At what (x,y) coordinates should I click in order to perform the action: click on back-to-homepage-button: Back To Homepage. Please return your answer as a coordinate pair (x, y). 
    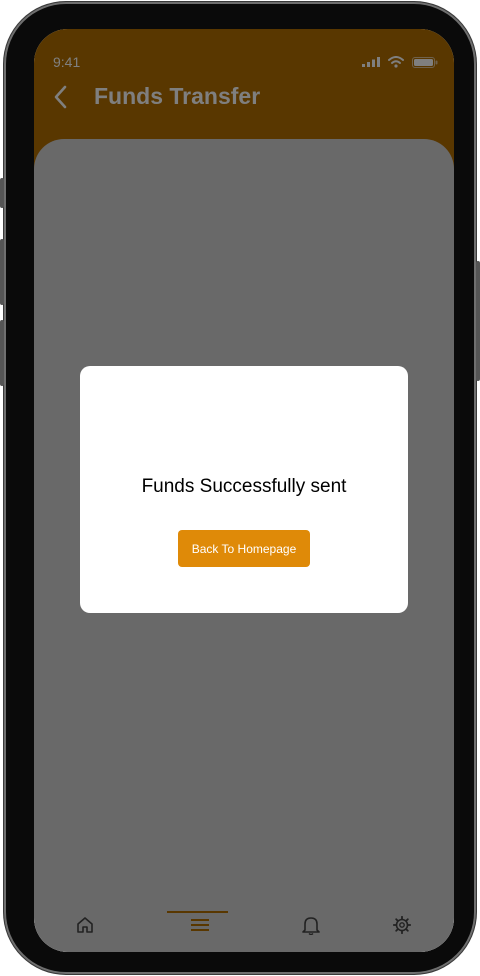
    Looking at the image, I should click on (244, 548).